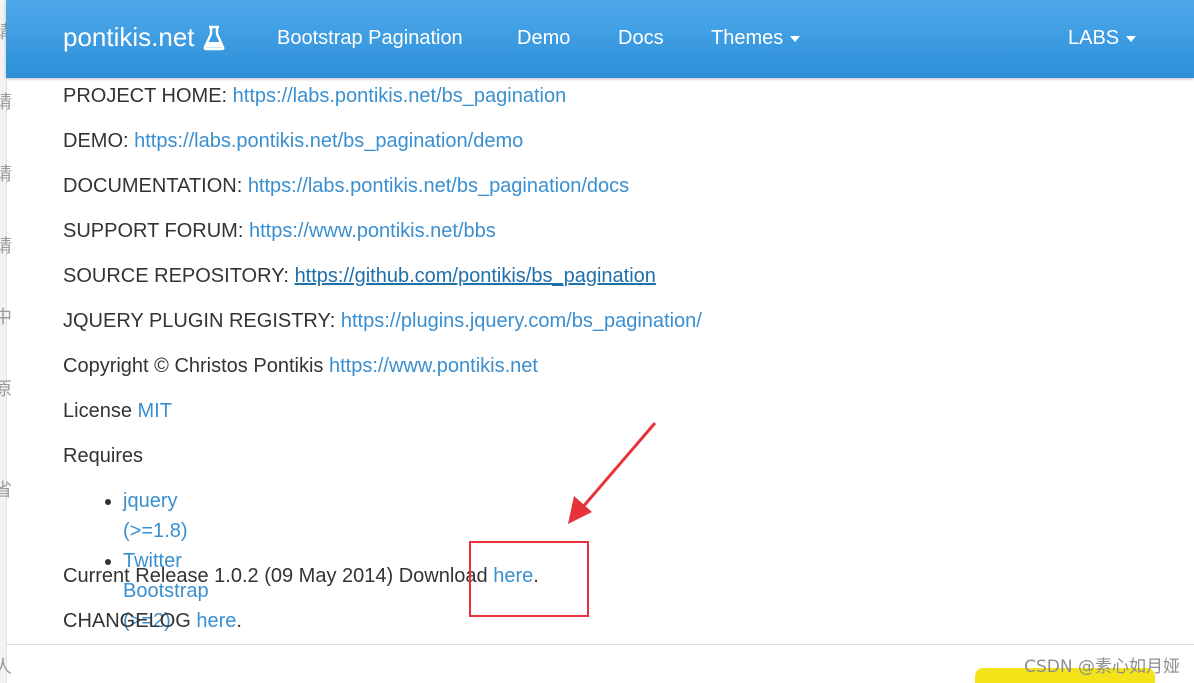 The image size is (1194, 683). Describe the element at coordinates (1102, 667) in the screenshot. I see `watermark: CSDN @素心如月娅` at that location.